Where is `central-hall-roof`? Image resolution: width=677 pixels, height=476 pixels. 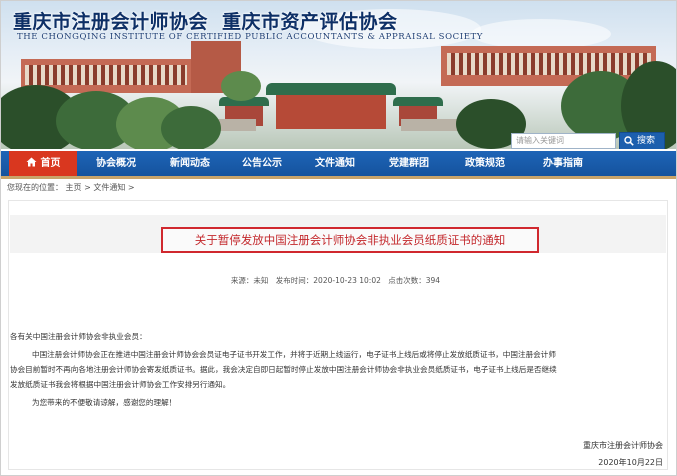
central-hall-roof is located at coordinates (331, 89).